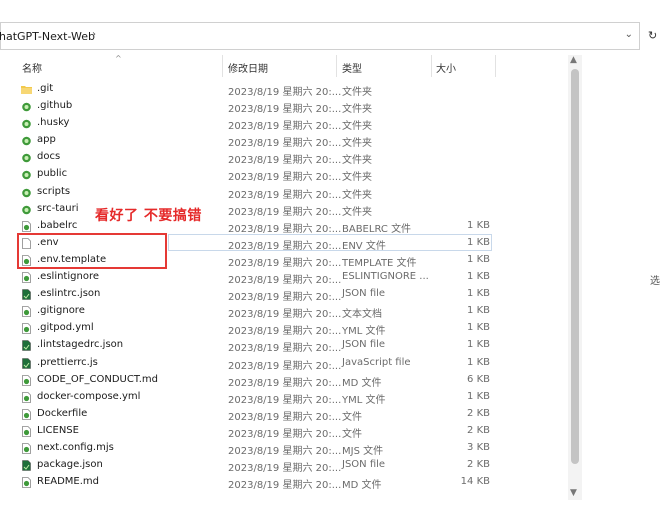  What do you see at coordinates (32, 67) in the screenshot?
I see `column-name: 名称` at bounding box center [32, 67].